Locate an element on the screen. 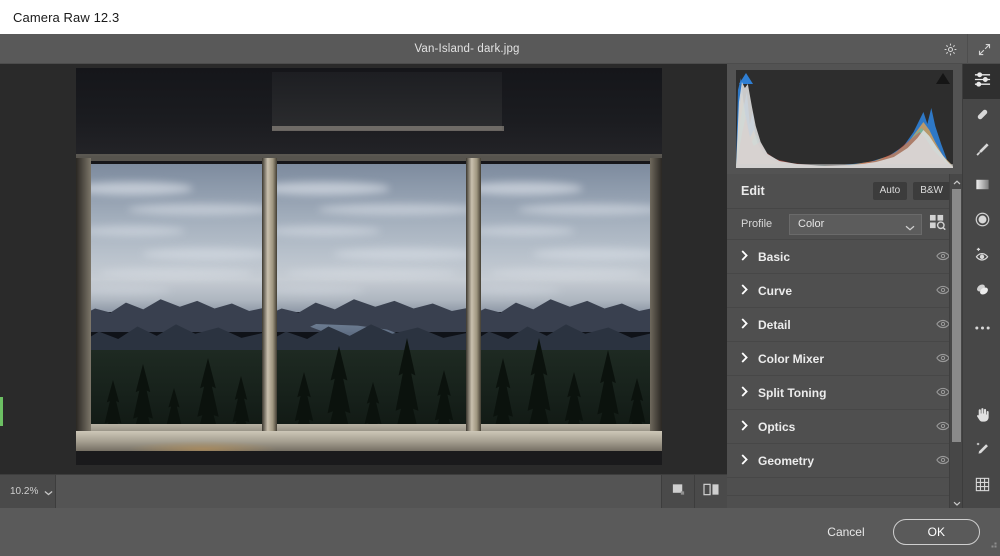 The height and width of the screenshot is (556, 1000). adjustment-brush-tool is located at coordinates (981, 151).